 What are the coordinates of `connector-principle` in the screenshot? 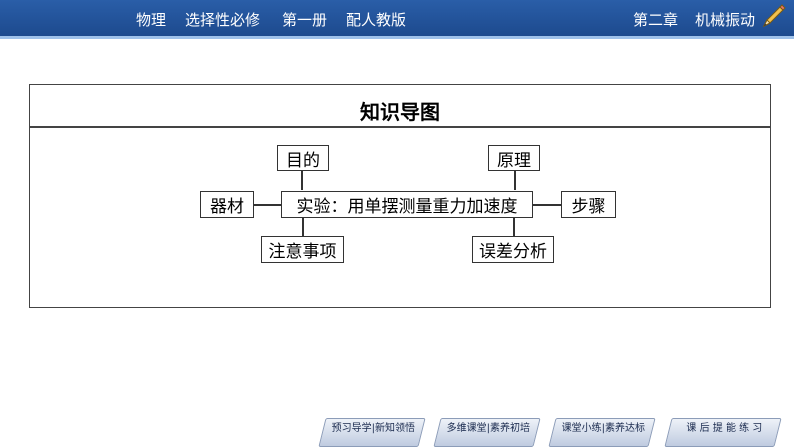 It's located at (515, 180).